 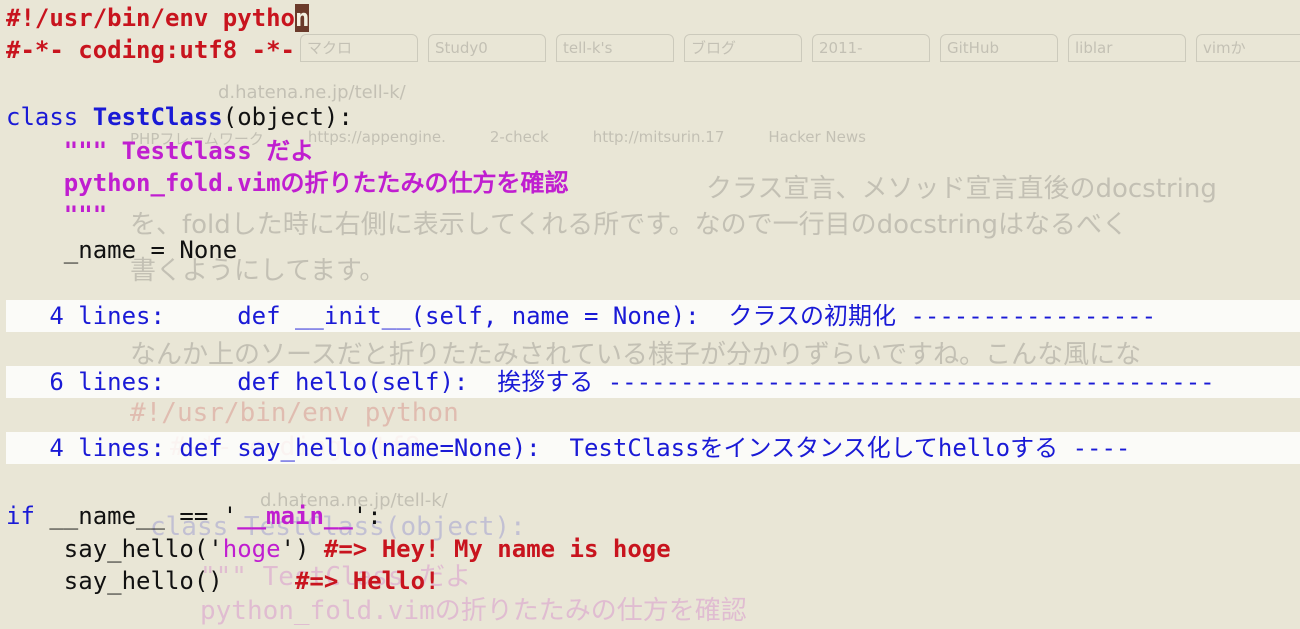 What do you see at coordinates (367, 581) in the screenshot?
I see `inline-comment: #=> Hello!` at bounding box center [367, 581].